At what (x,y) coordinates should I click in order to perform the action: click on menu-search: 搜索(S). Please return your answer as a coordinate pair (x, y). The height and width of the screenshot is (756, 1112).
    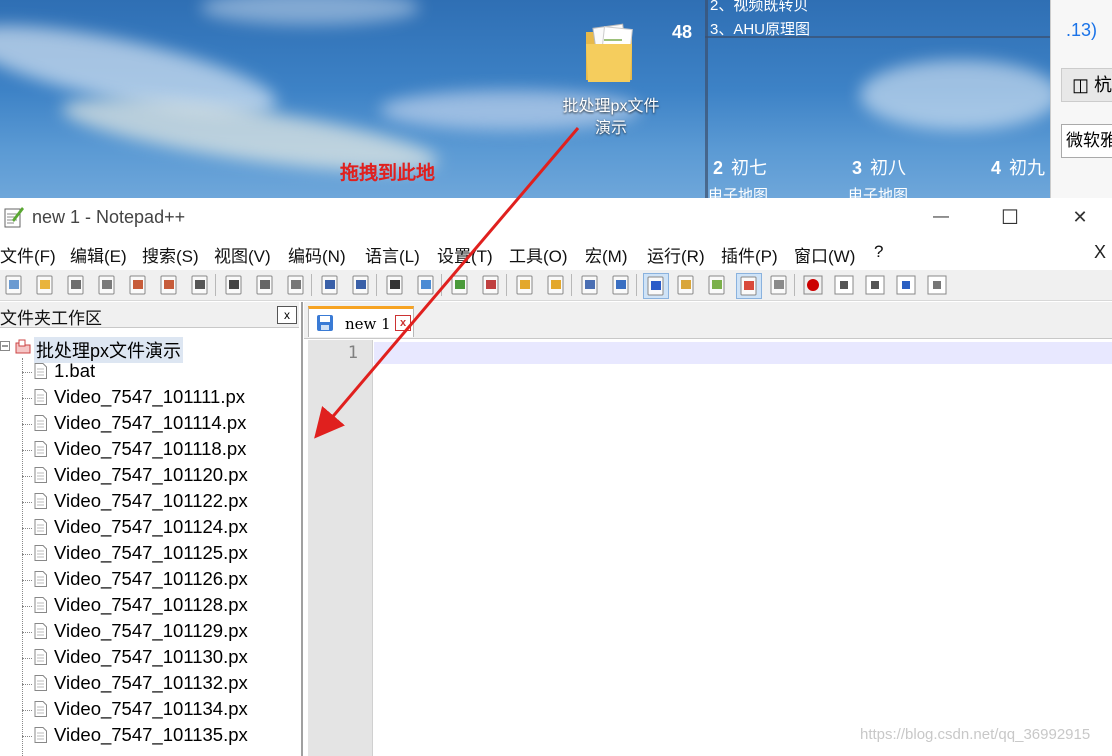
    Looking at the image, I should click on (170, 254).